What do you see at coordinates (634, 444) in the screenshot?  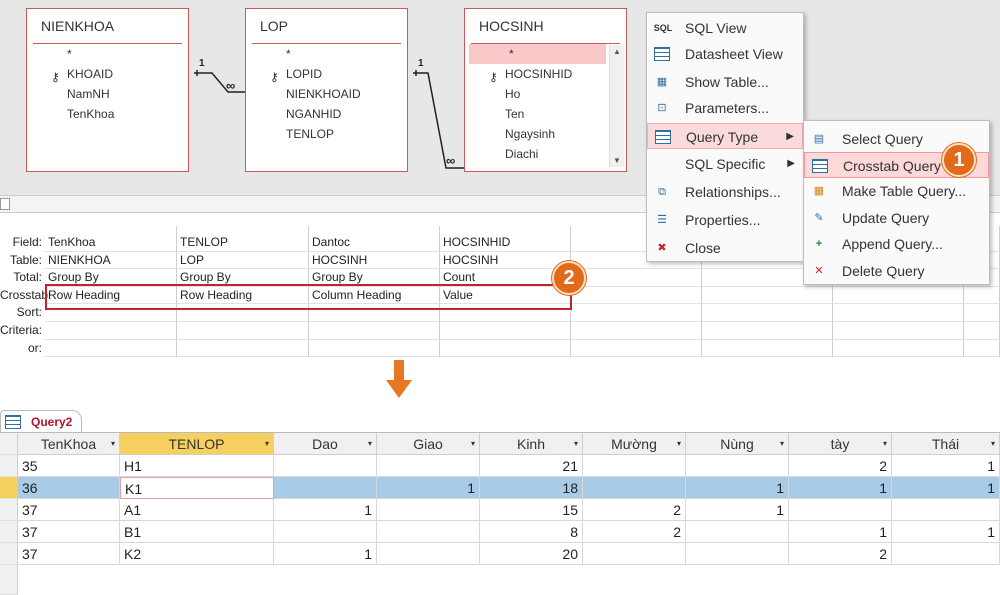 I see `column-header: Mường ▾` at bounding box center [634, 444].